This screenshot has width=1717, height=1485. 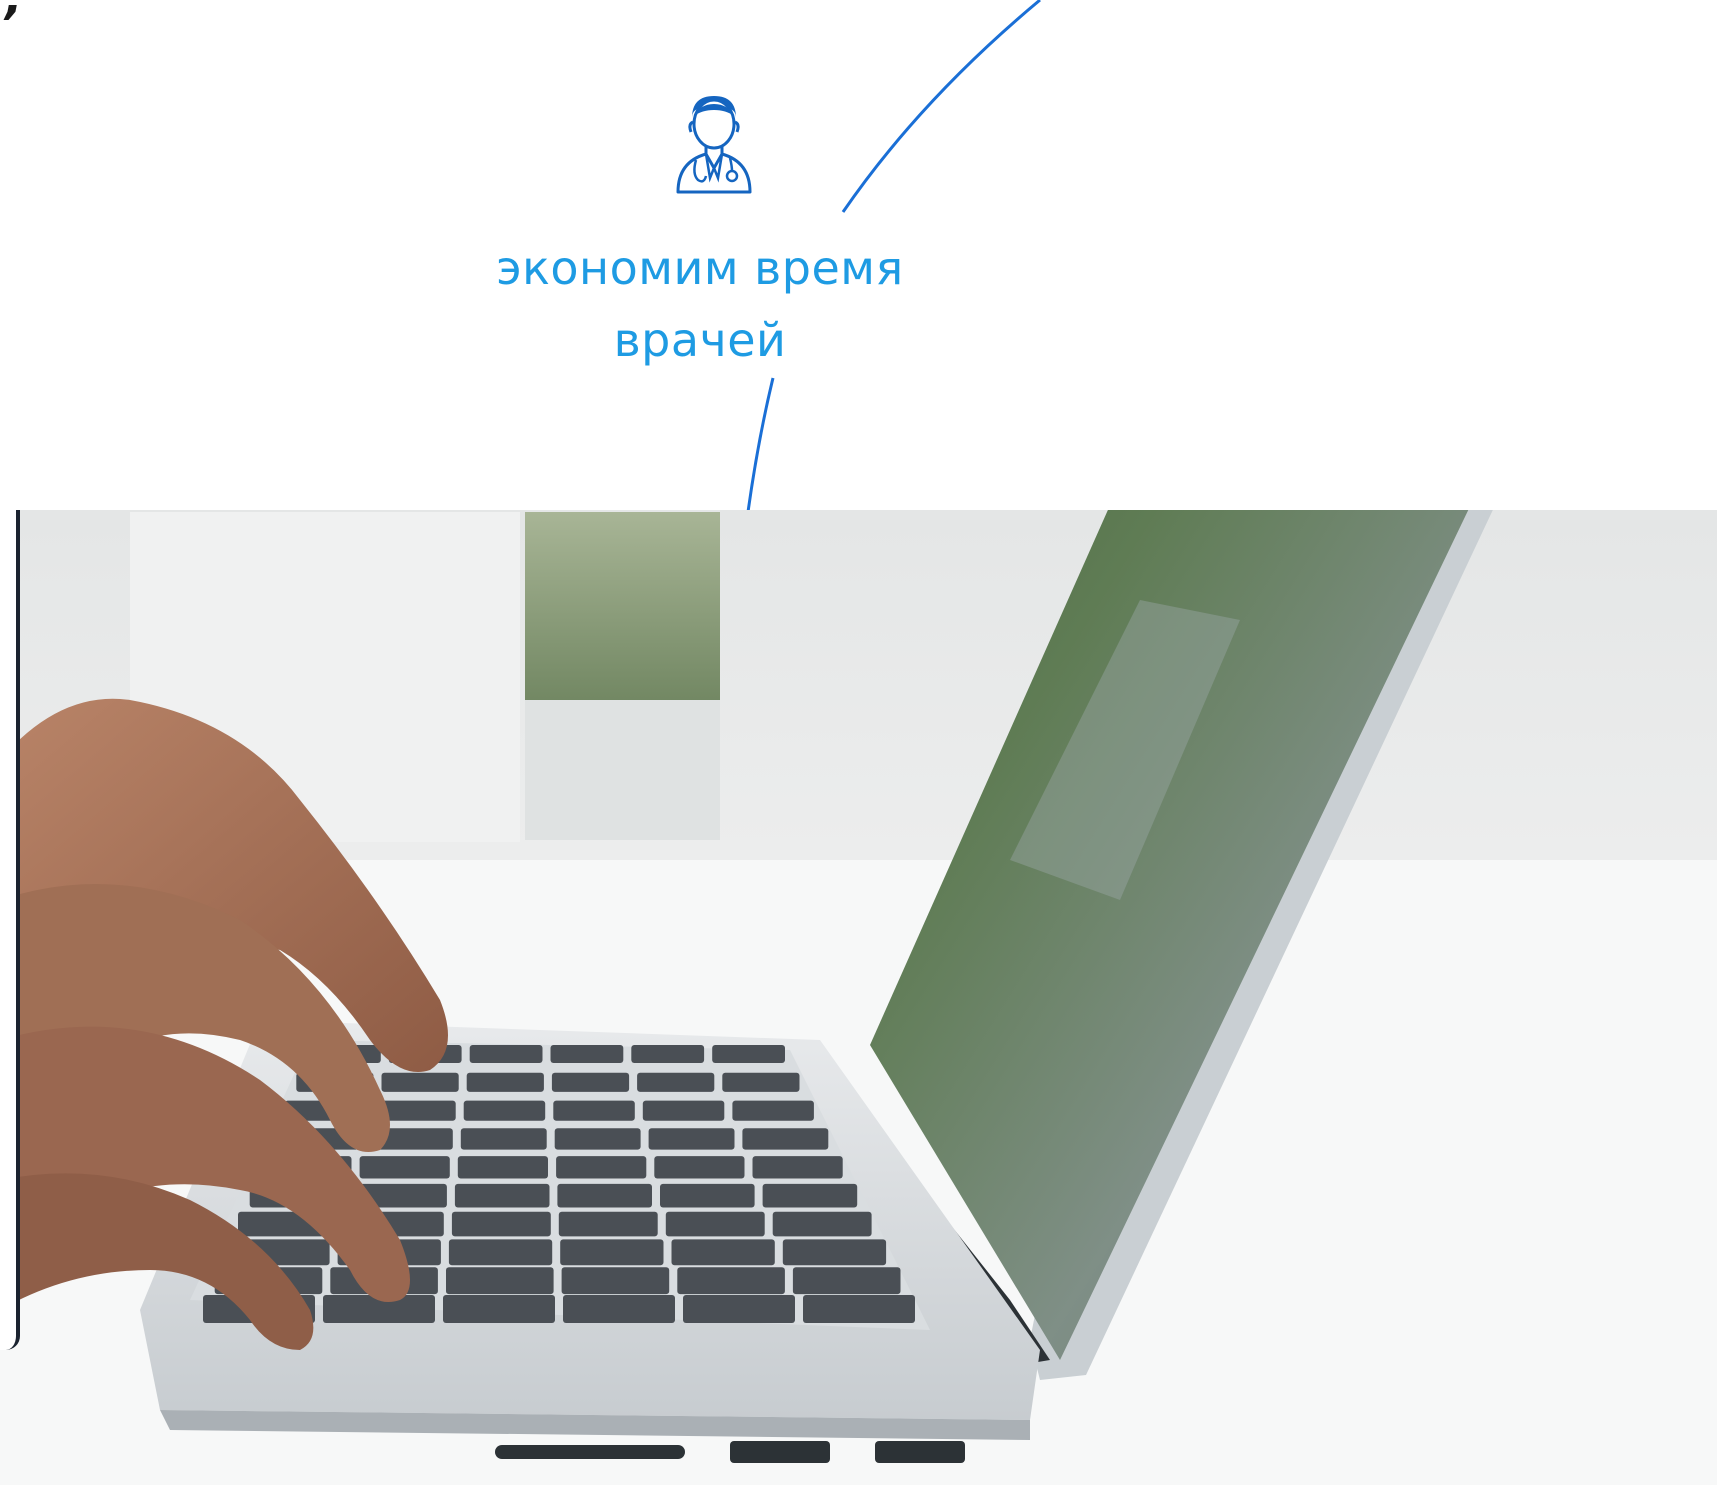 I want to click on left-panel-edge, so click(x=10, y=930).